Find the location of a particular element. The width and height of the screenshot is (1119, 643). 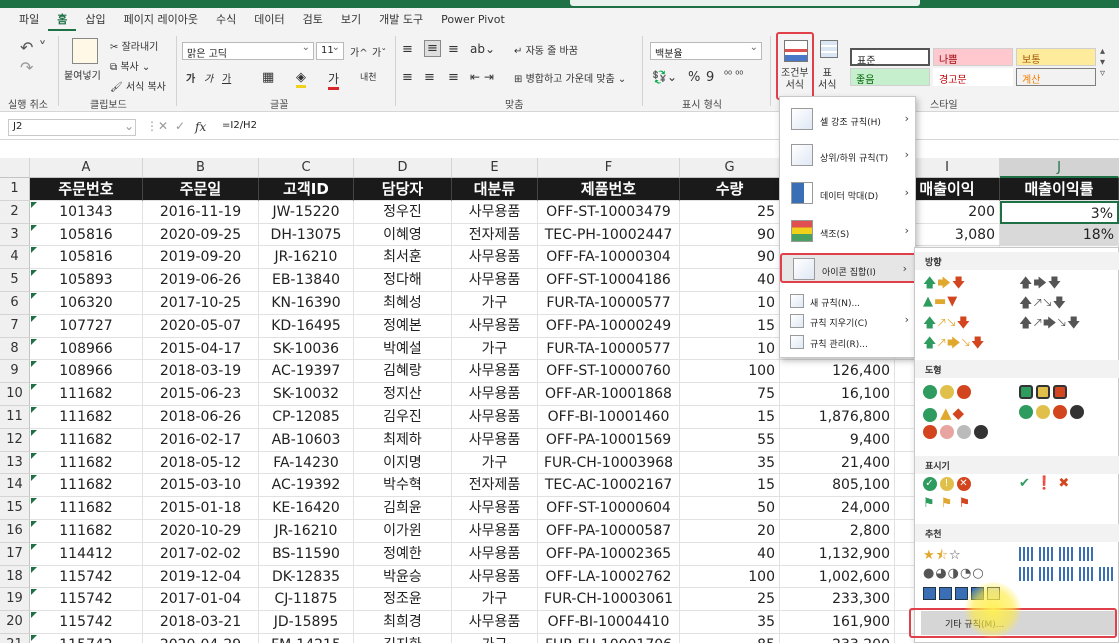

style-normal: 표준 is located at coordinates (890, 57).